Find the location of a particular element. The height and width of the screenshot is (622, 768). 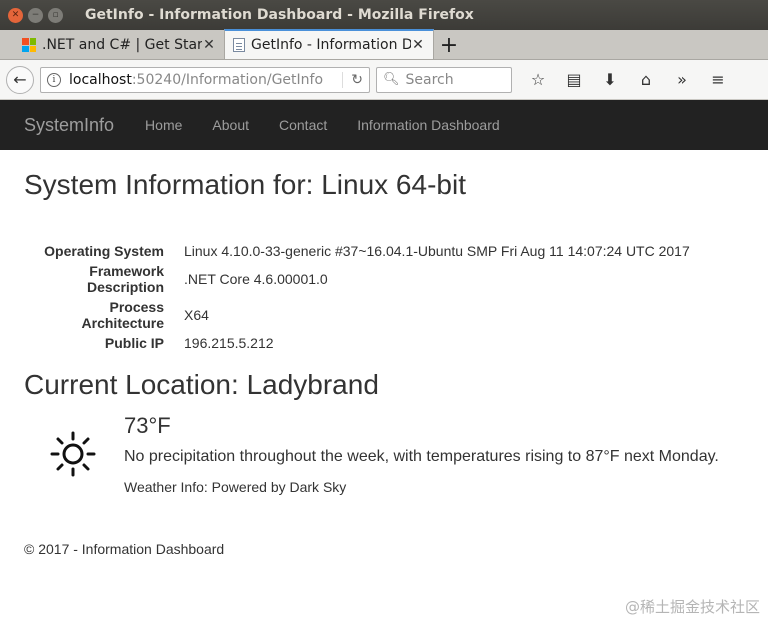

info-key: Framework Description is located at coordinates (125, 279).